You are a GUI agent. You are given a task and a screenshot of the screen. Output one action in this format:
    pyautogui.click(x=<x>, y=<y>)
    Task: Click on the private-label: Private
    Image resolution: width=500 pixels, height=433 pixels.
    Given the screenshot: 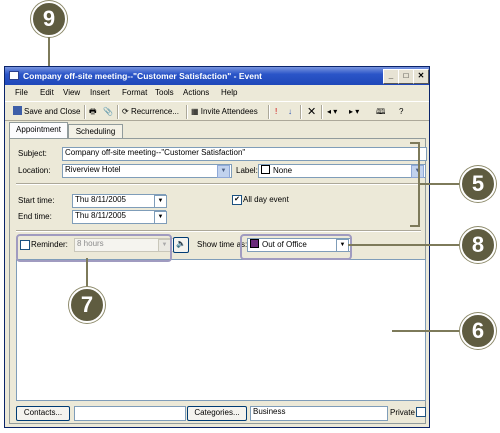 What is the action you would take?
    pyautogui.click(x=402, y=412)
    